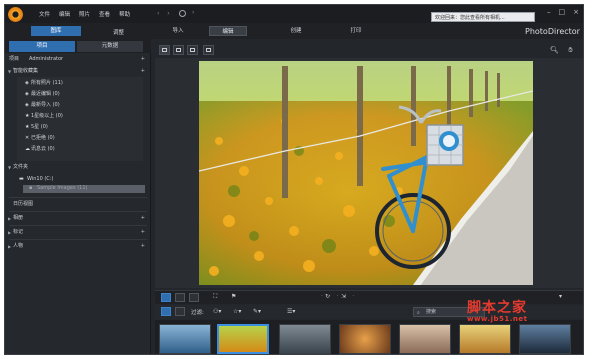 This screenshot has height=359, width=600. What do you see at coordinates (257, 311) in the screenshot?
I see `edit-filter-icon: ✎▾` at bounding box center [257, 311].